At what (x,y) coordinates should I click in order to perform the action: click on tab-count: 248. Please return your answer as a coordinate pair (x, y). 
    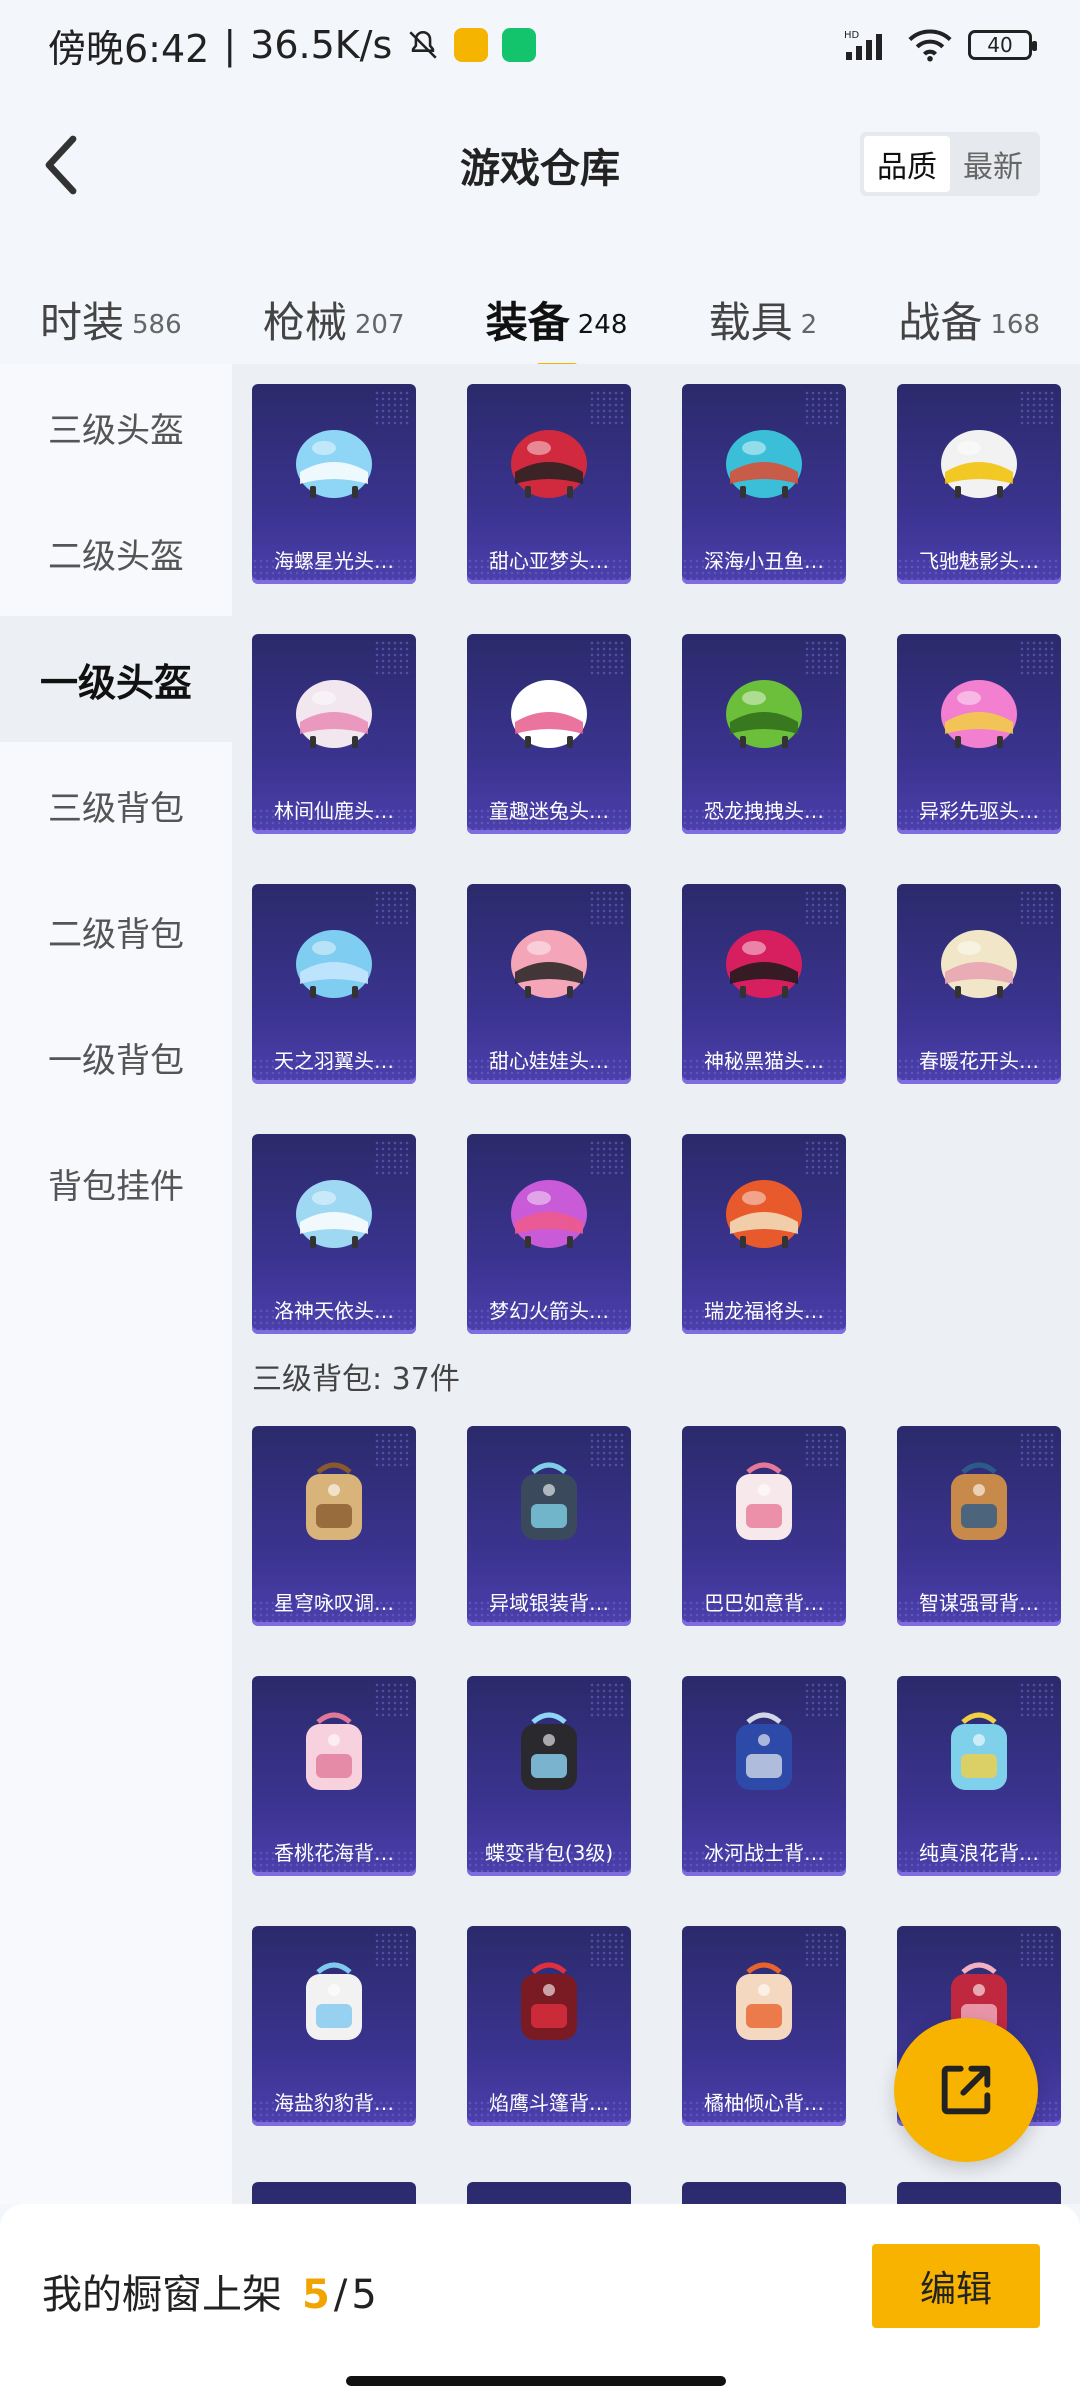
    Looking at the image, I should click on (602, 325).